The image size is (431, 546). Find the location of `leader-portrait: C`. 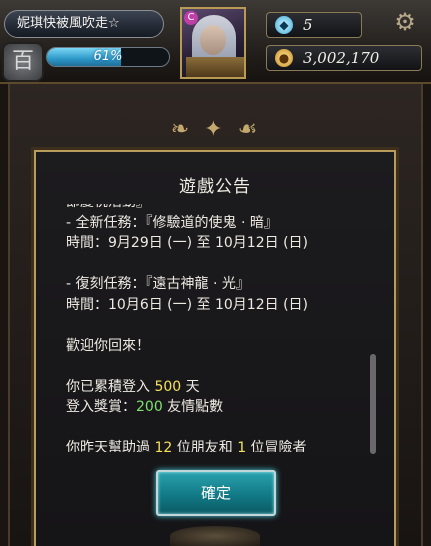

leader-portrait: C is located at coordinates (213, 43).